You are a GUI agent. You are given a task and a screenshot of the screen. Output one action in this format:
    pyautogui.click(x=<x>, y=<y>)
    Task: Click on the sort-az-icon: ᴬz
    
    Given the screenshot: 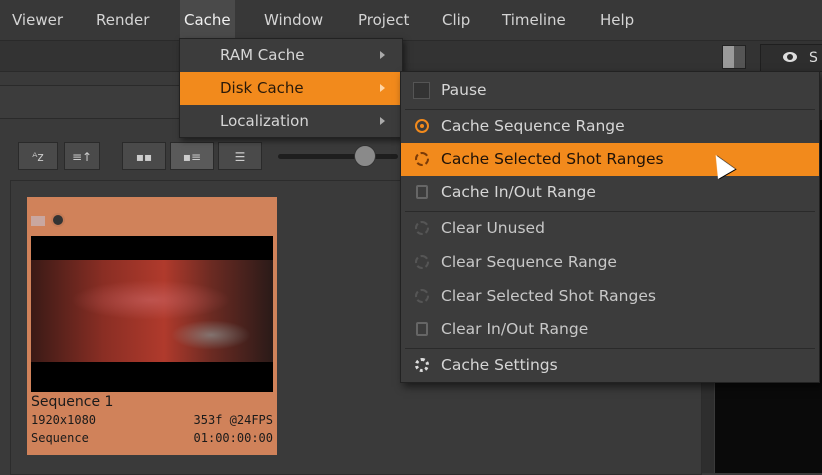 What is the action you would take?
    pyautogui.click(x=38, y=157)
    